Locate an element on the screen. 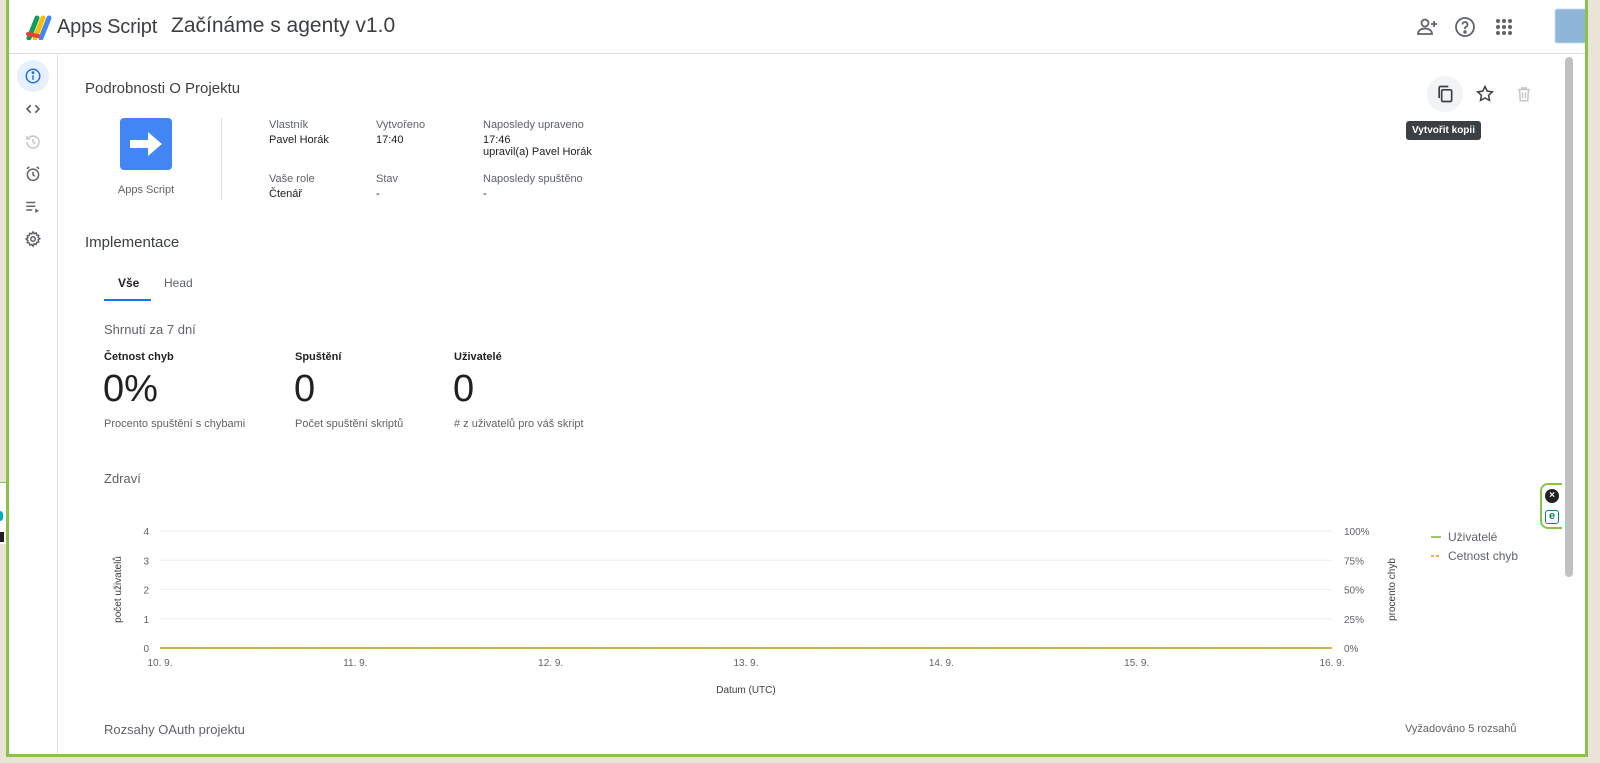  left-nav-rail is located at coordinates (33, 404).